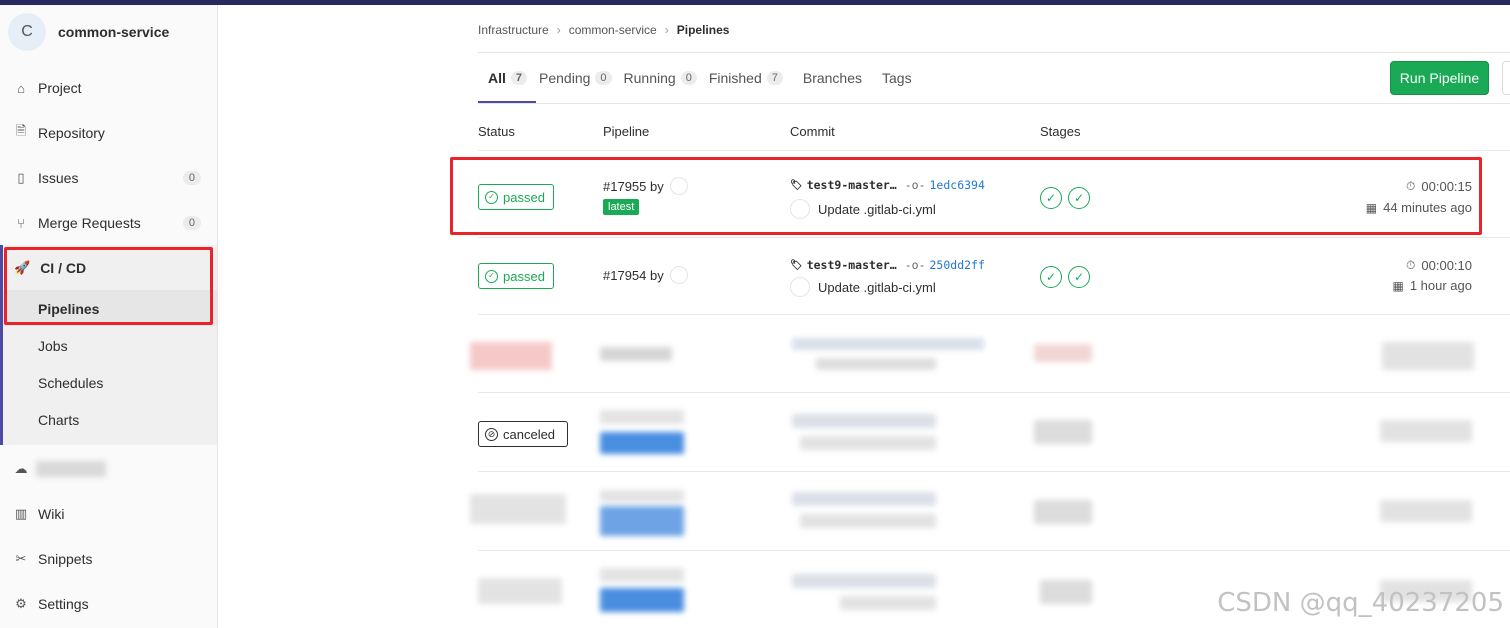  I want to click on issues-count: 0, so click(191, 178).